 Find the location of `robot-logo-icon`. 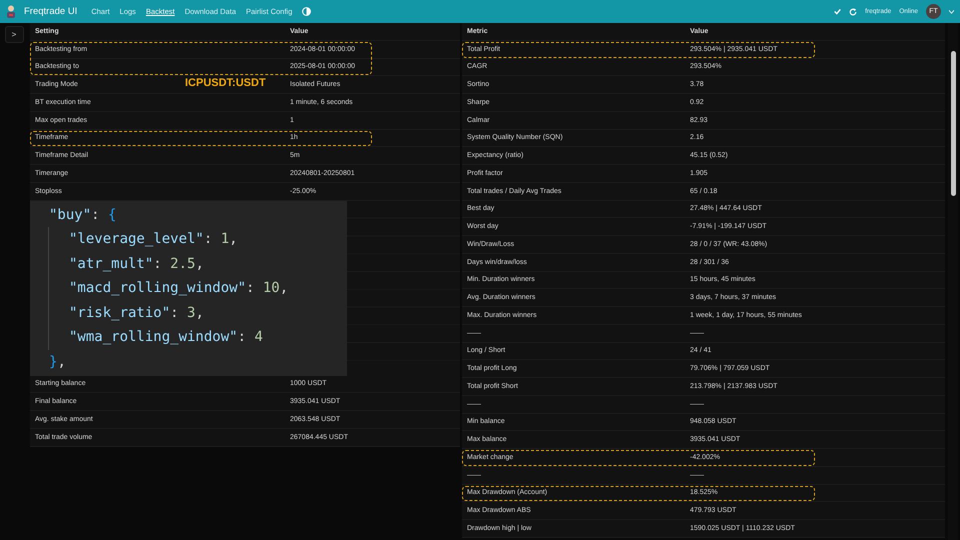

robot-logo-icon is located at coordinates (11, 11).